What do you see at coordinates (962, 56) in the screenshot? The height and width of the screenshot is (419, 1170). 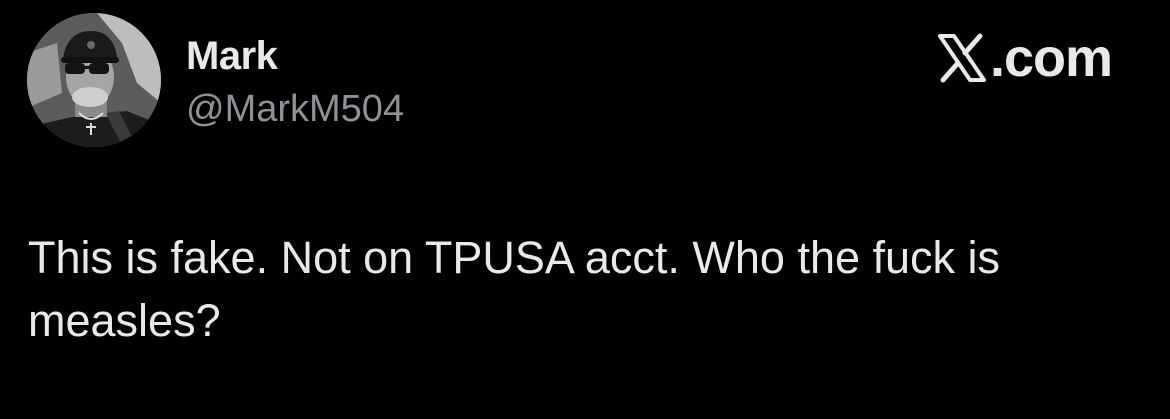 I see `x-logo-icon` at bounding box center [962, 56].